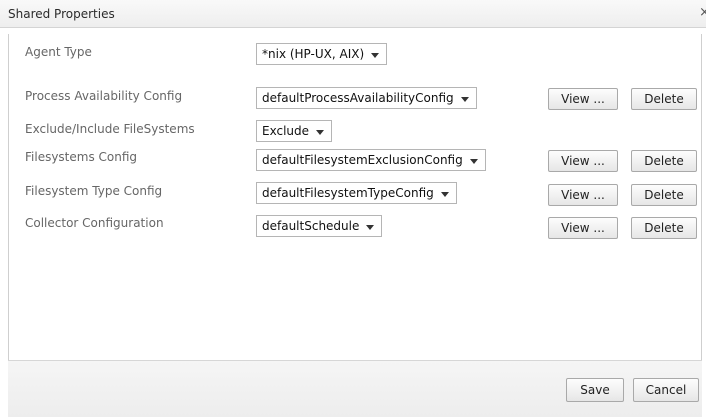  I want to click on cancel-button: Cancel, so click(666, 390).